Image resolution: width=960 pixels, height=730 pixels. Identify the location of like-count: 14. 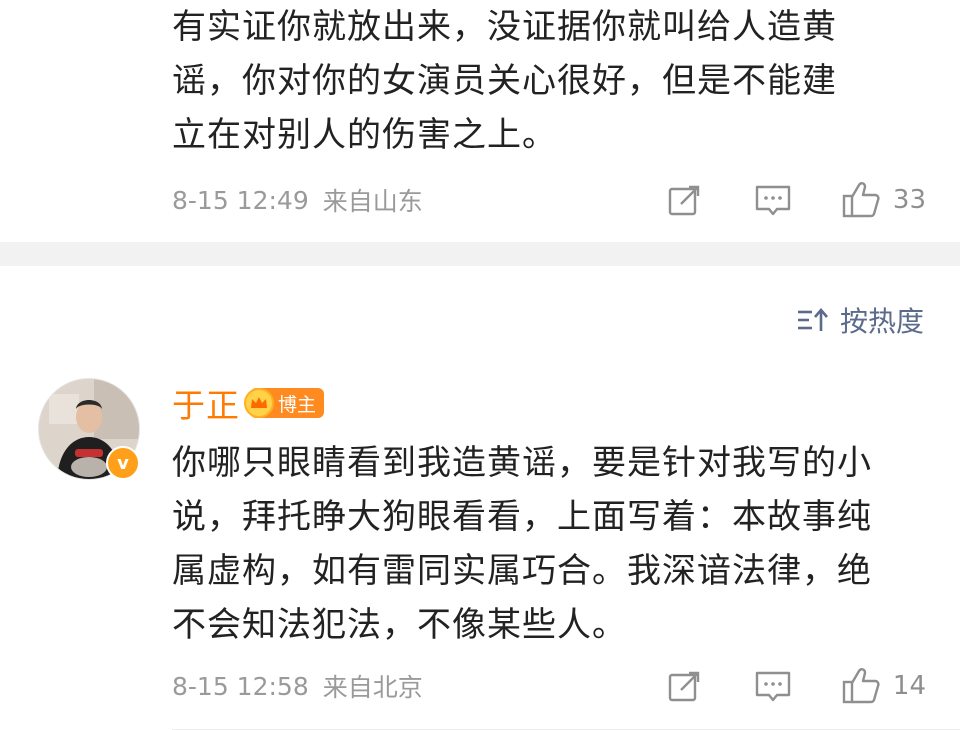
(909, 686).